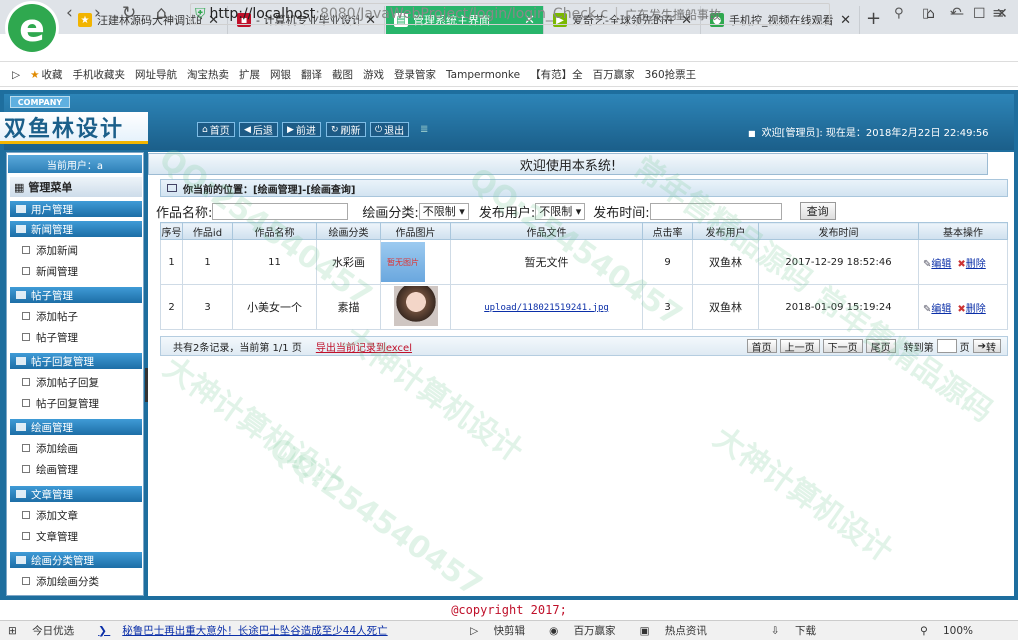  Describe the element at coordinates (715, 211) in the screenshot. I see `time-input` at that location.